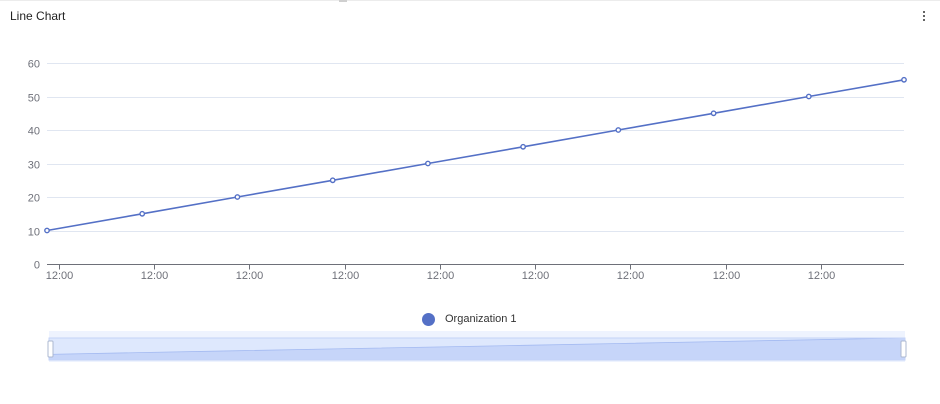 The height and width of the screenshot is (404, 940). I want to click on zoom-handle-left, so click(50, 349).